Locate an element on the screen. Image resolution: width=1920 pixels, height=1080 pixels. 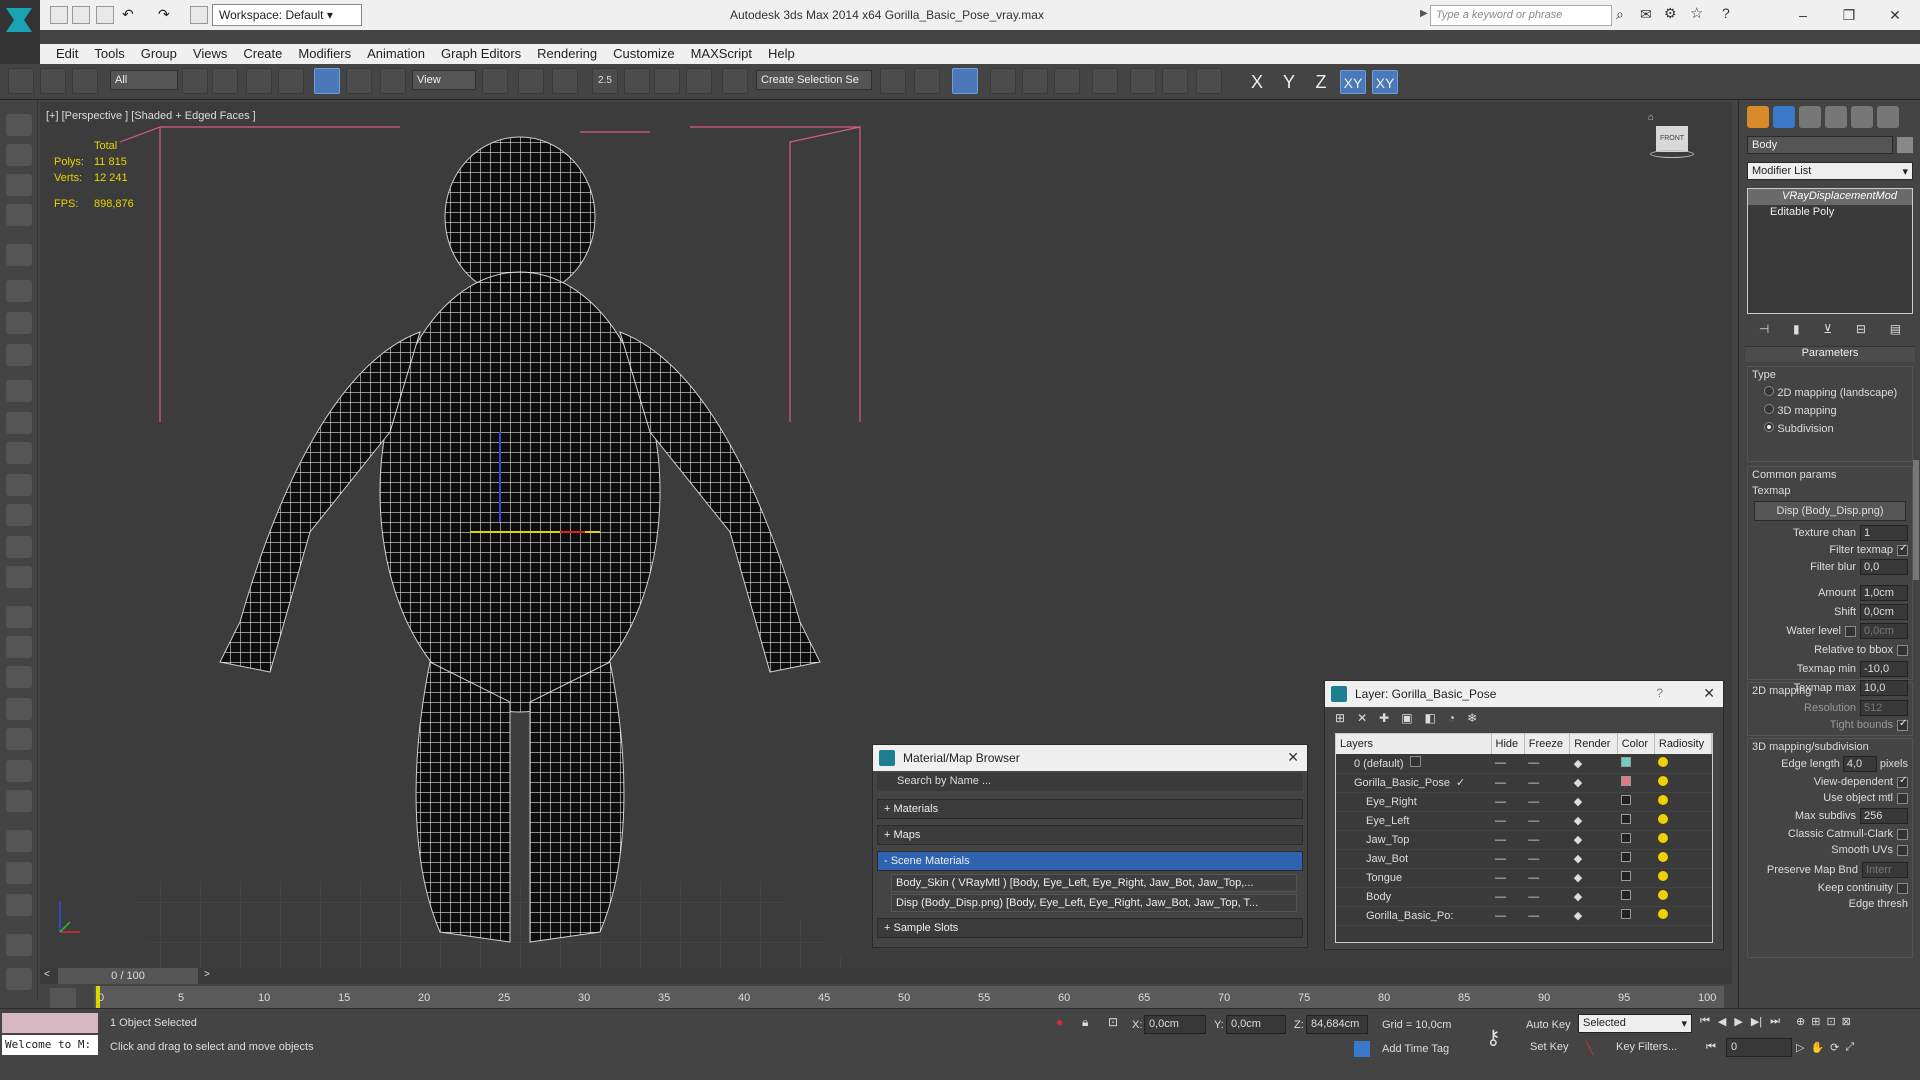
select-rotate-icon is located at coordinates (359, 81).